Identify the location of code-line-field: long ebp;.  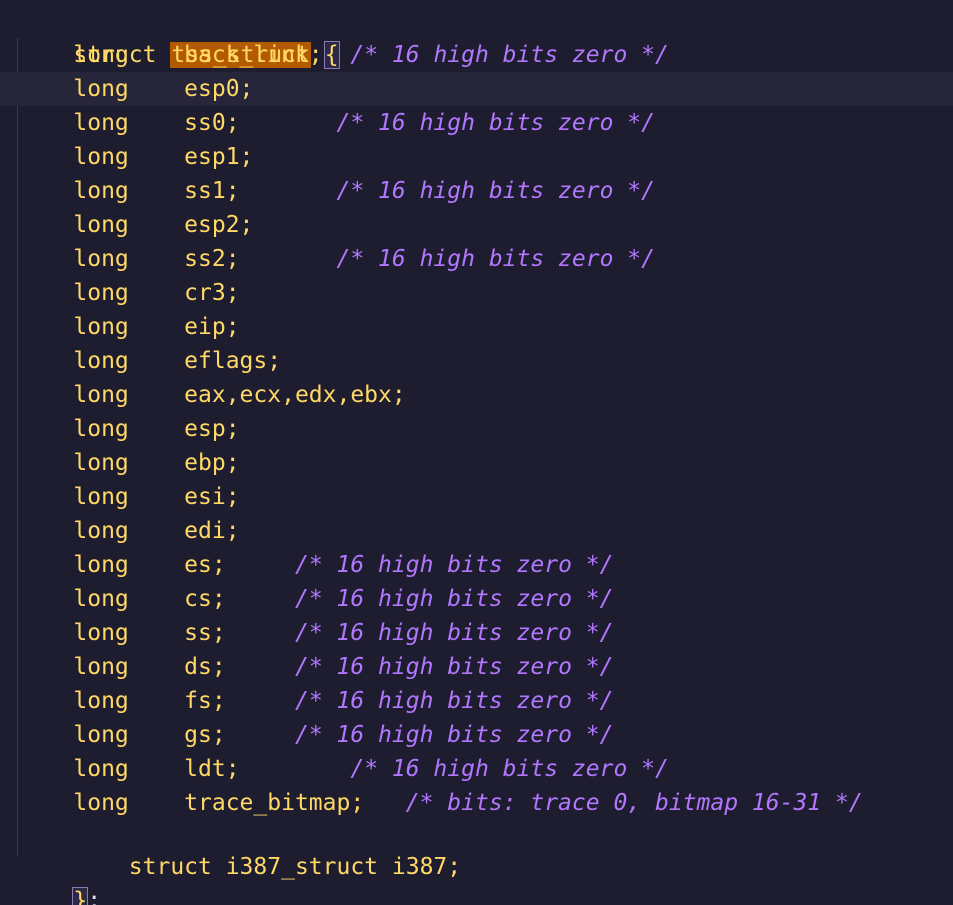
(476, 463).